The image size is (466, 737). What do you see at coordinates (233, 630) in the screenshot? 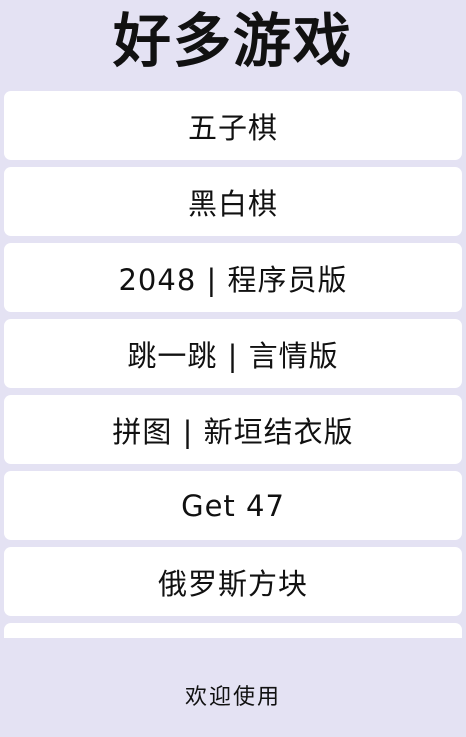
I see `game-item-partial` at bounding box center [233, 630].